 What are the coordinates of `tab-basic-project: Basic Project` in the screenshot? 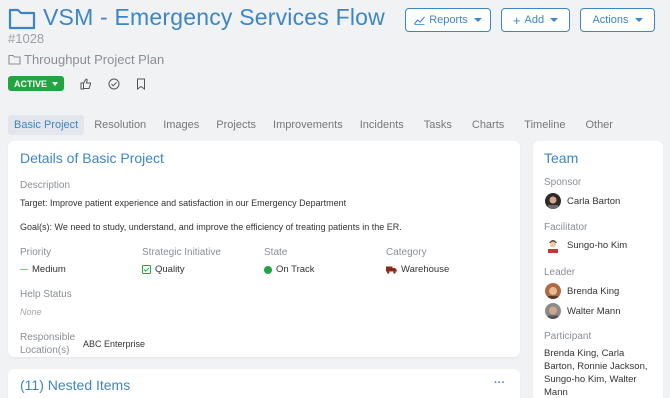 It's located at (46, 125).